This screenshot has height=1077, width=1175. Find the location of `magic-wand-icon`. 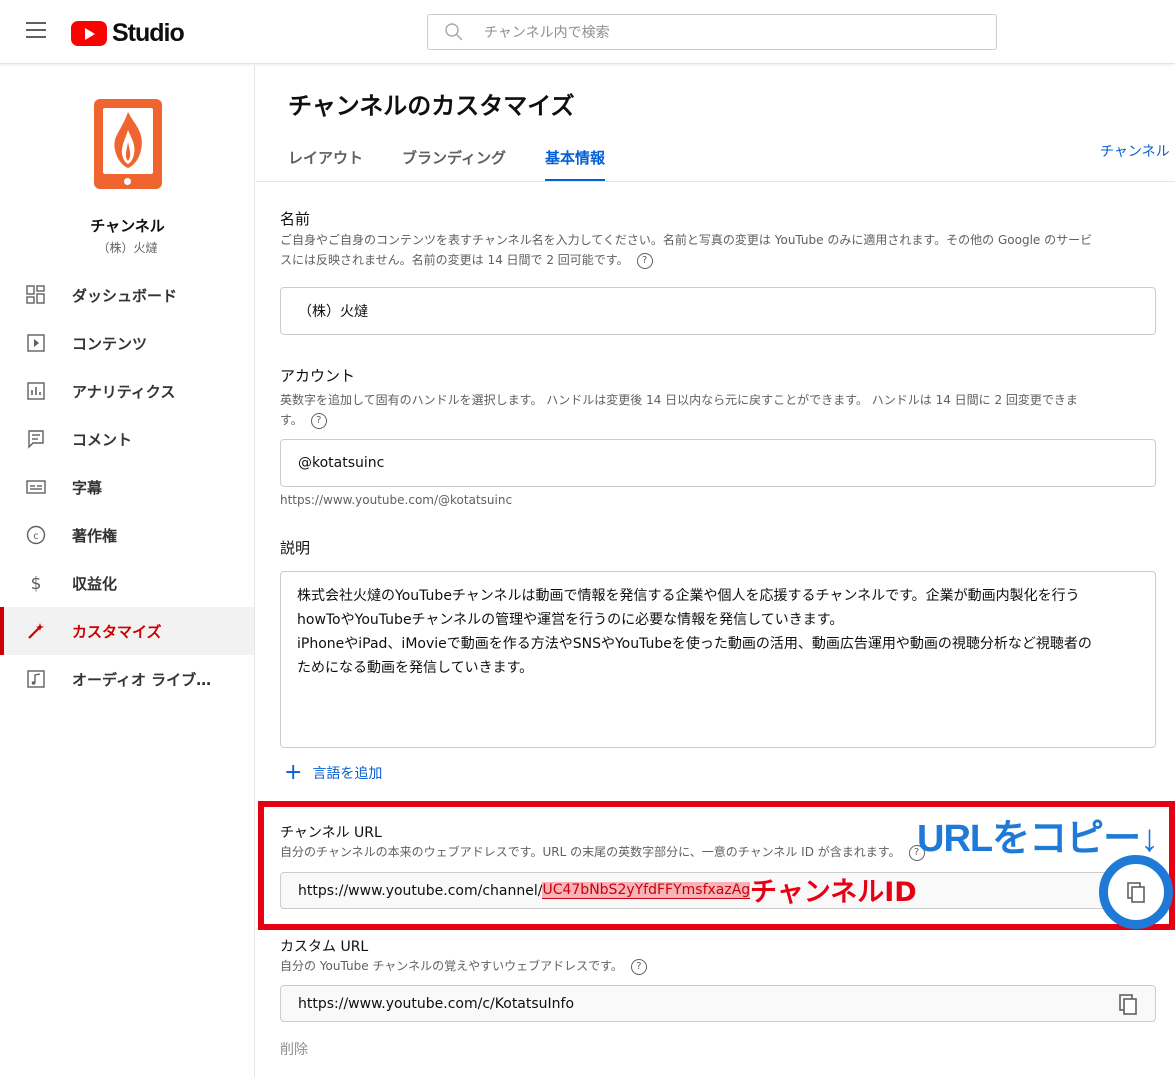

magic-wand-icon is located at coordinates (36, 631).